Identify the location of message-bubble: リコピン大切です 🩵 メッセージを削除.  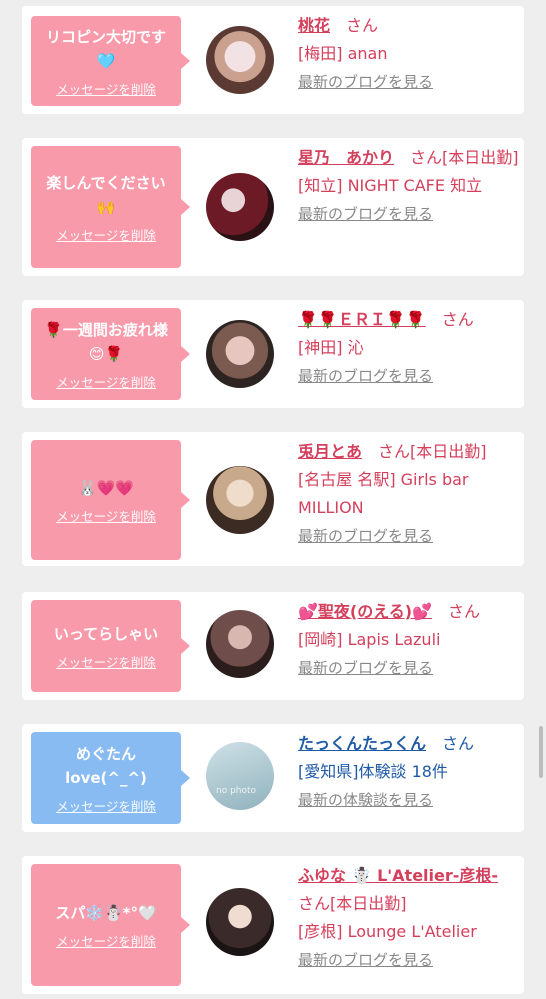
(110, 61).